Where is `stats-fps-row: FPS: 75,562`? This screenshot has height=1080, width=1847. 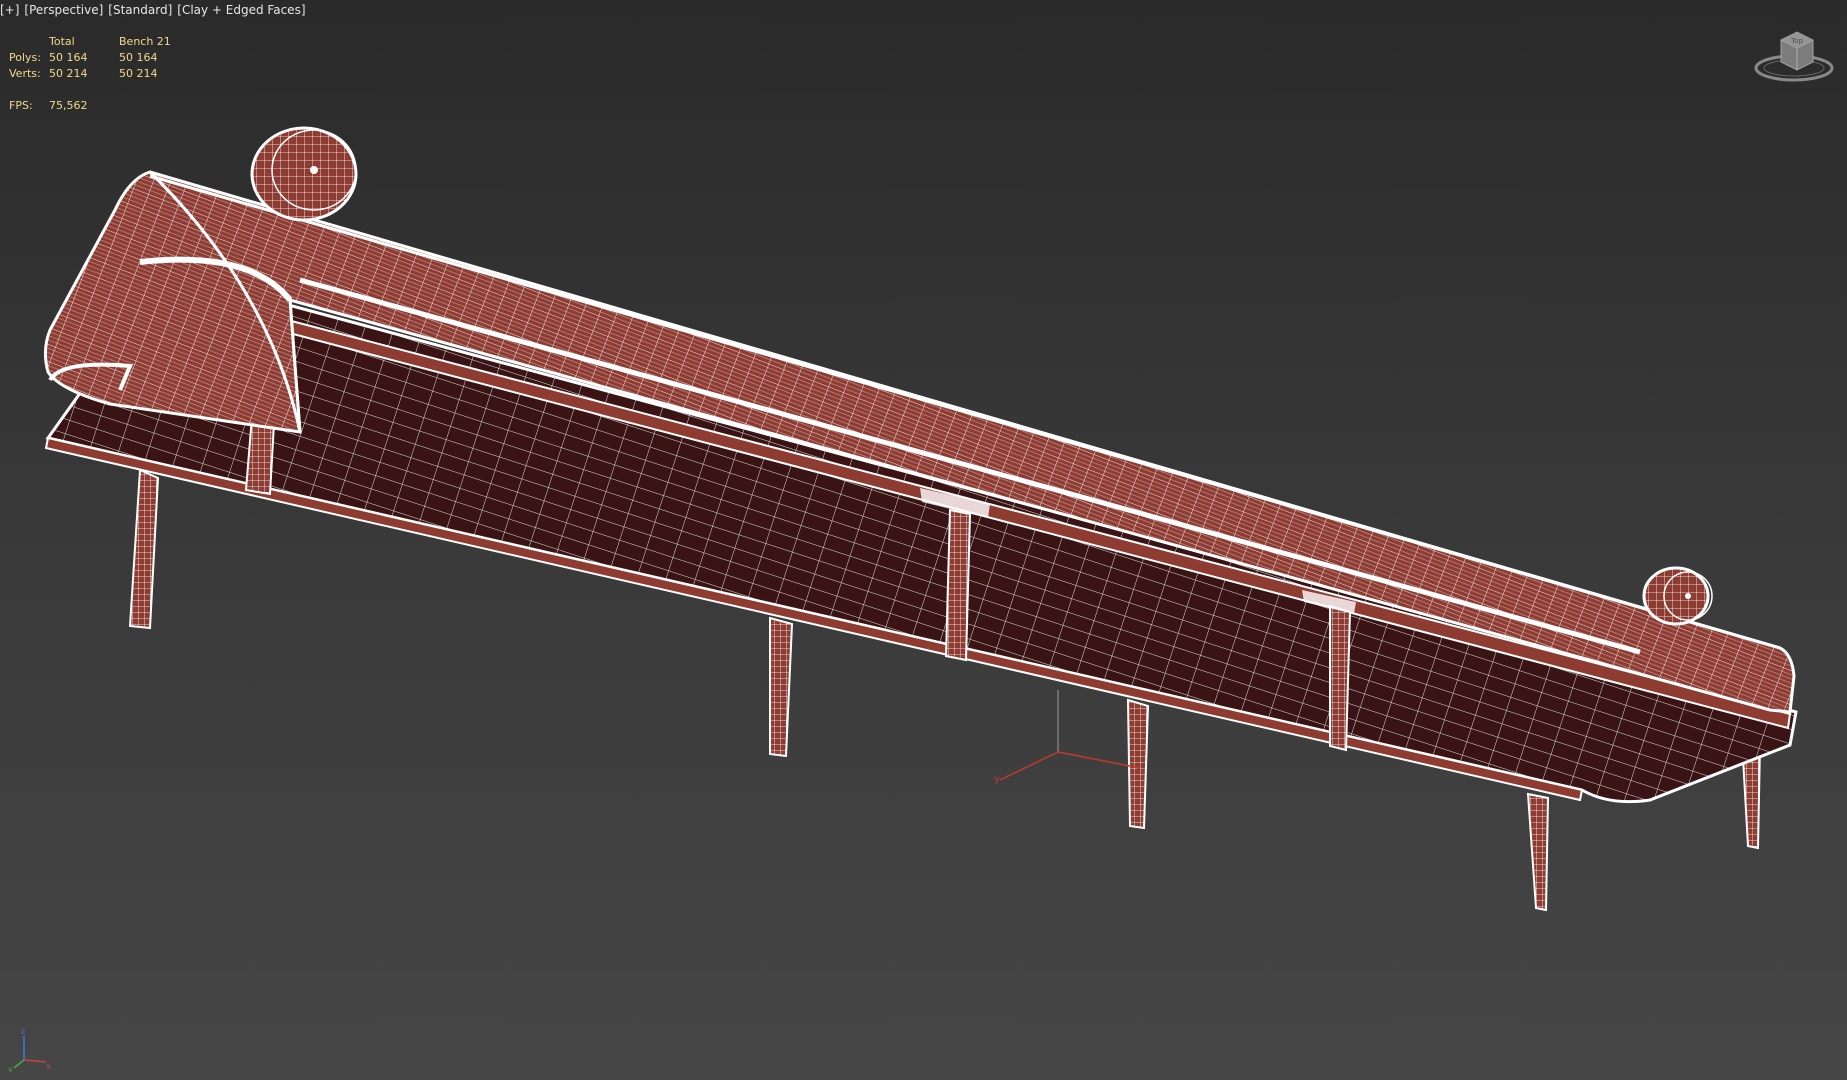
stats-fps-row: FPS: 75,562 is located at coordinates (99, 105).